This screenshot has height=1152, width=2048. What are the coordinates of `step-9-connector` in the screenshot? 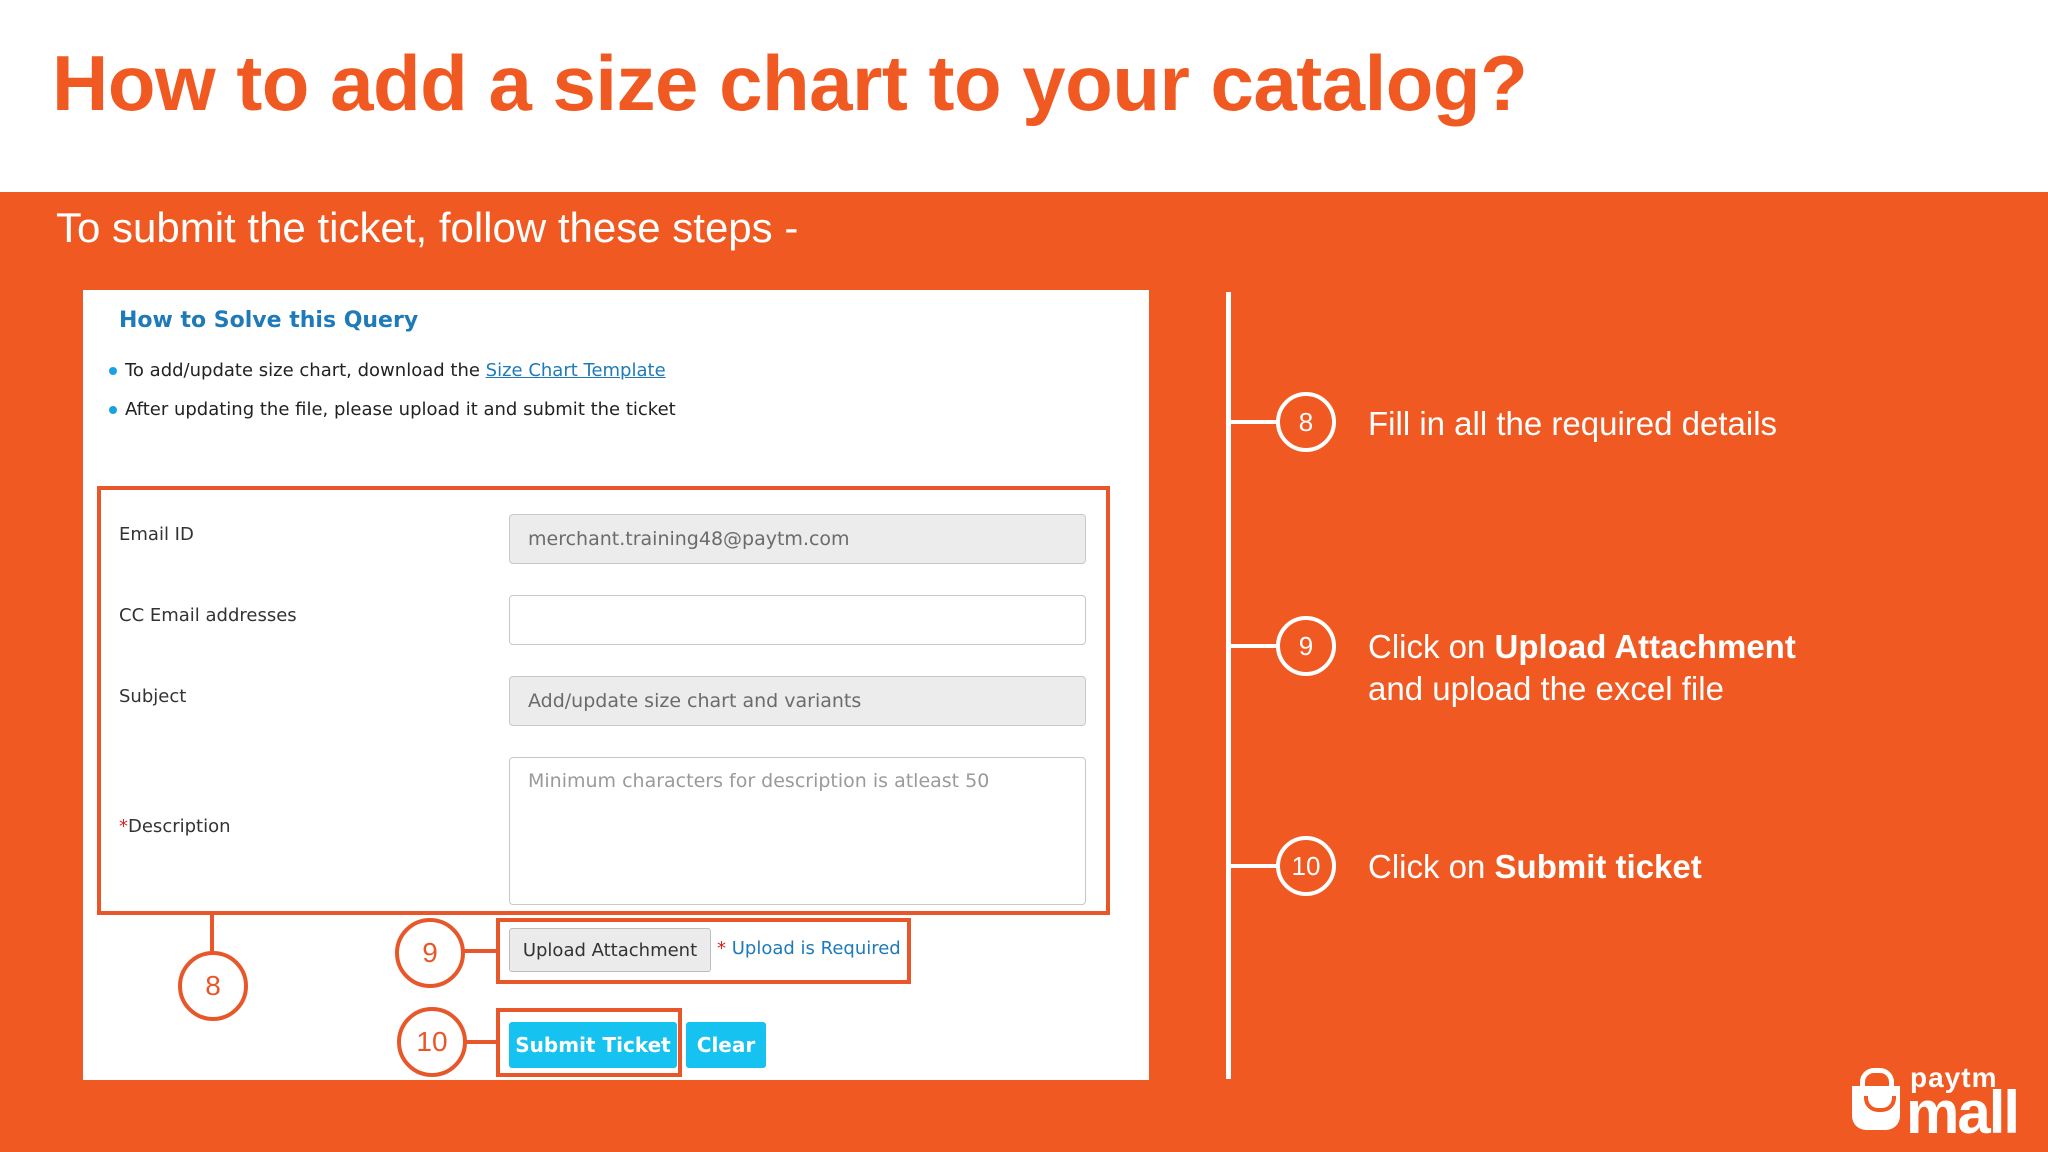 It's located at (1254, 646).